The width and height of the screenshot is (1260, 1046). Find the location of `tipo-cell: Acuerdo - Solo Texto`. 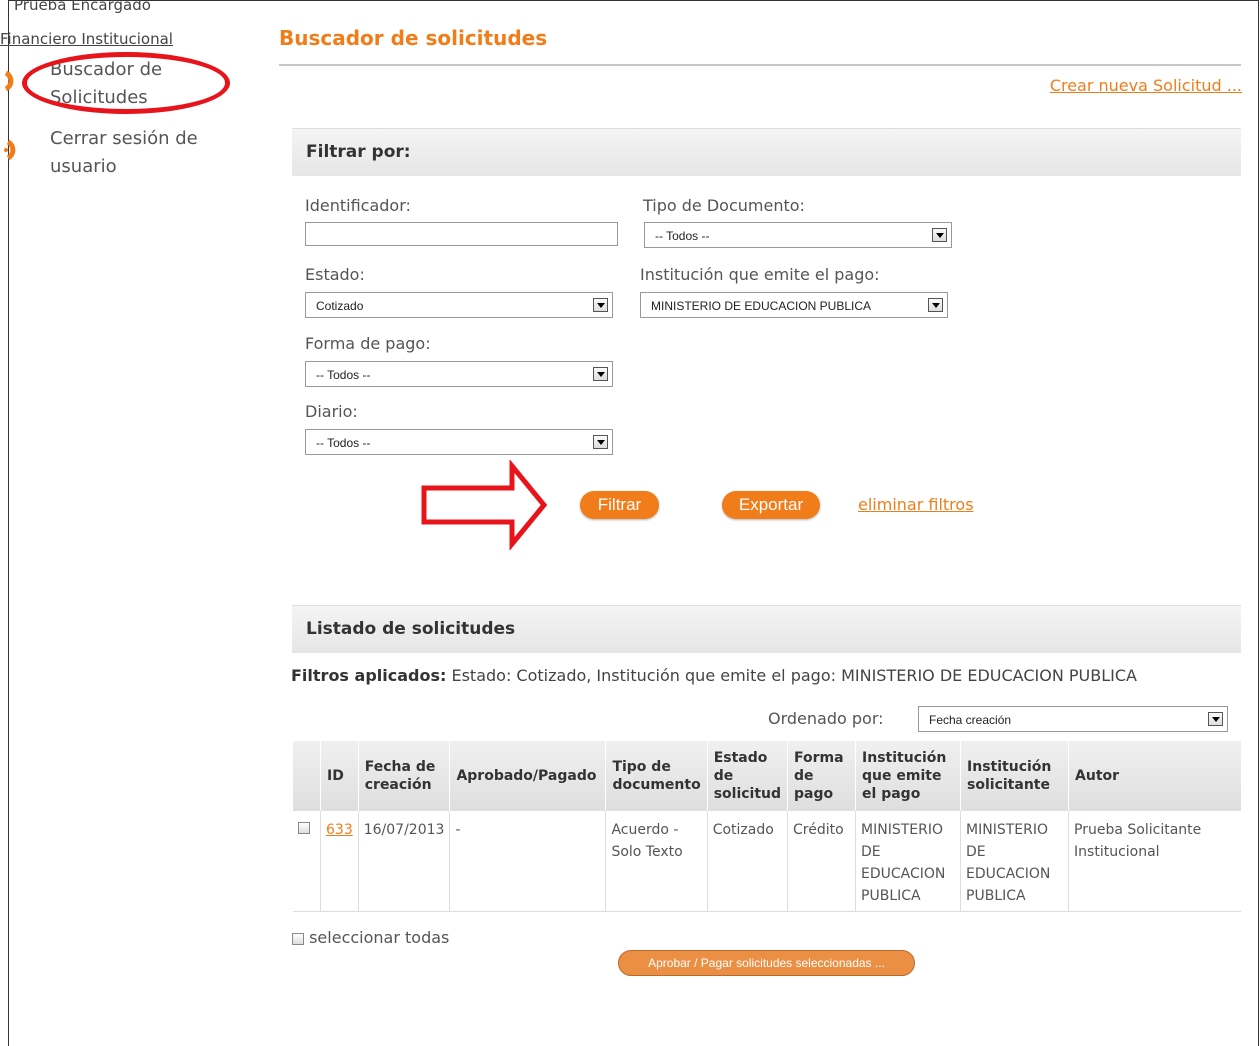

tipo-cell: Acuerdo - Solo Texto is located at coordinates (656, 861).